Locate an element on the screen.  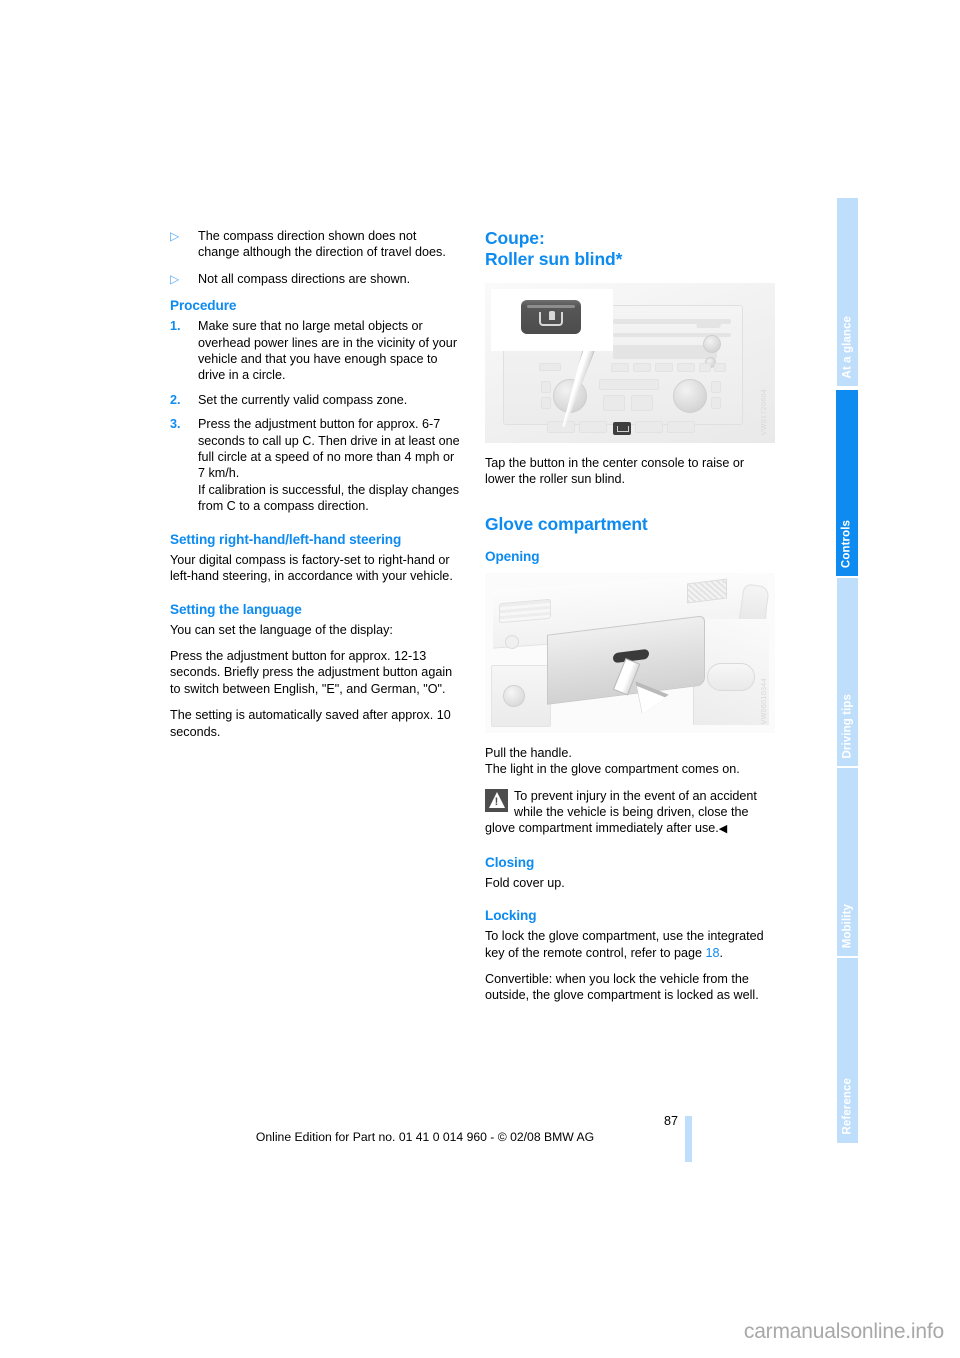
roller-sun-blind-icon is located at coordinates (551, 318).